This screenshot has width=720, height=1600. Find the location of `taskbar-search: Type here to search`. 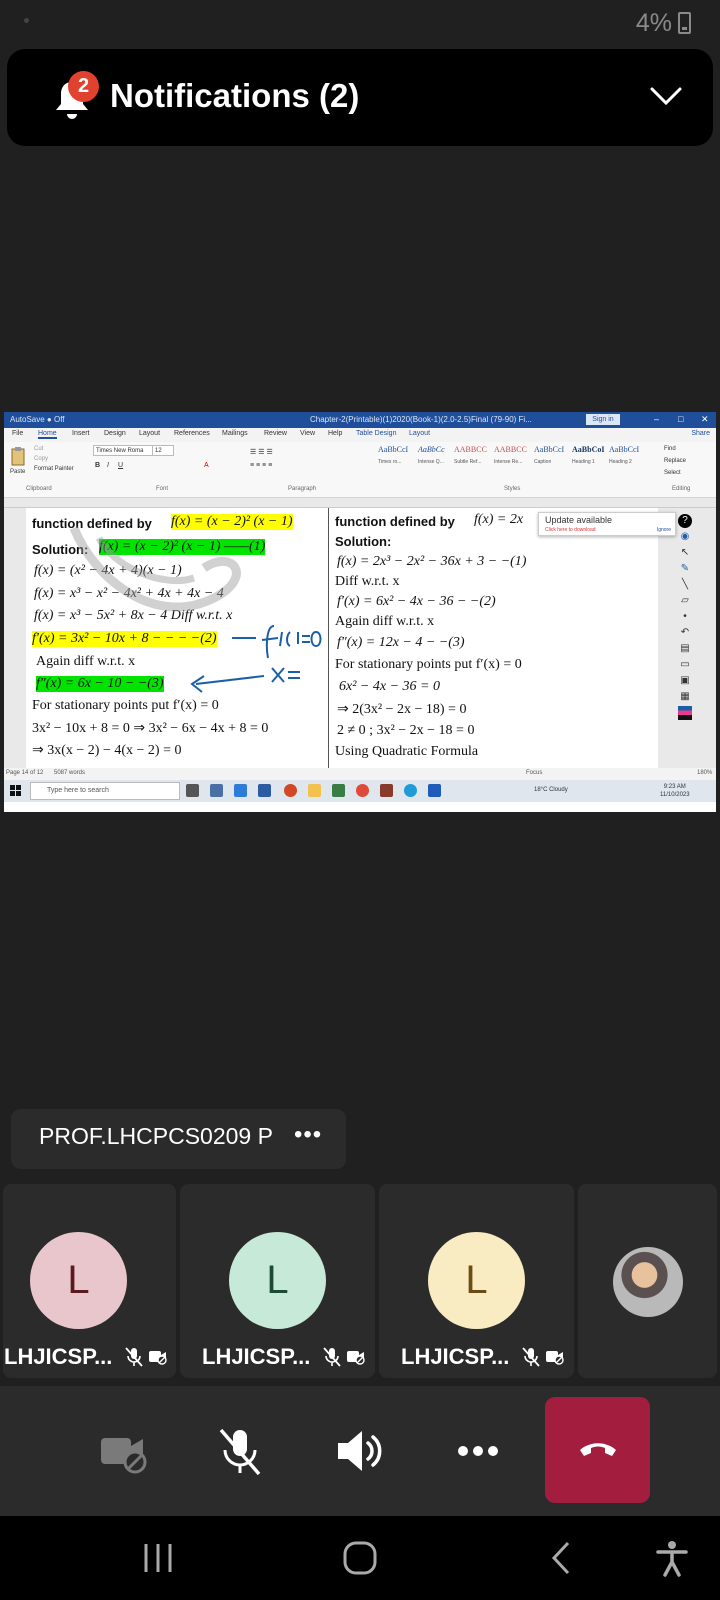

taskbar-search: Type here to search is located at coordinates (105, 791).